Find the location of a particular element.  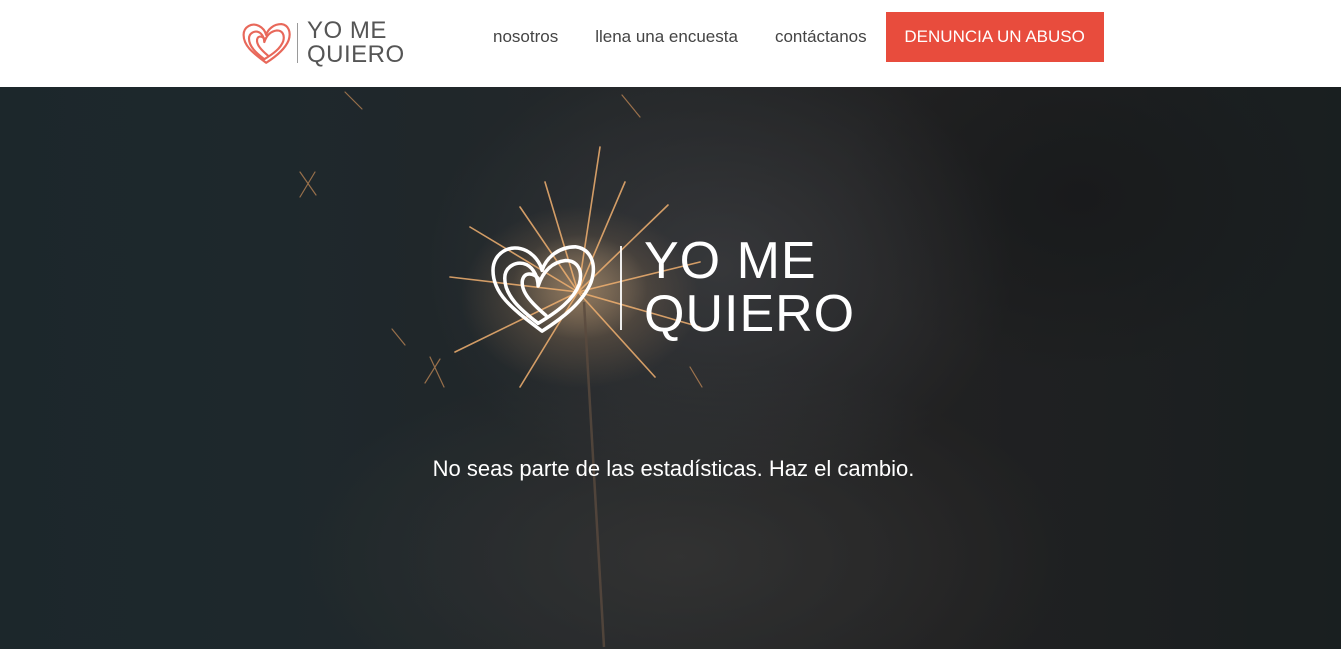

nav-link-nosotros: nosotros is located at coordinates (525, 37).